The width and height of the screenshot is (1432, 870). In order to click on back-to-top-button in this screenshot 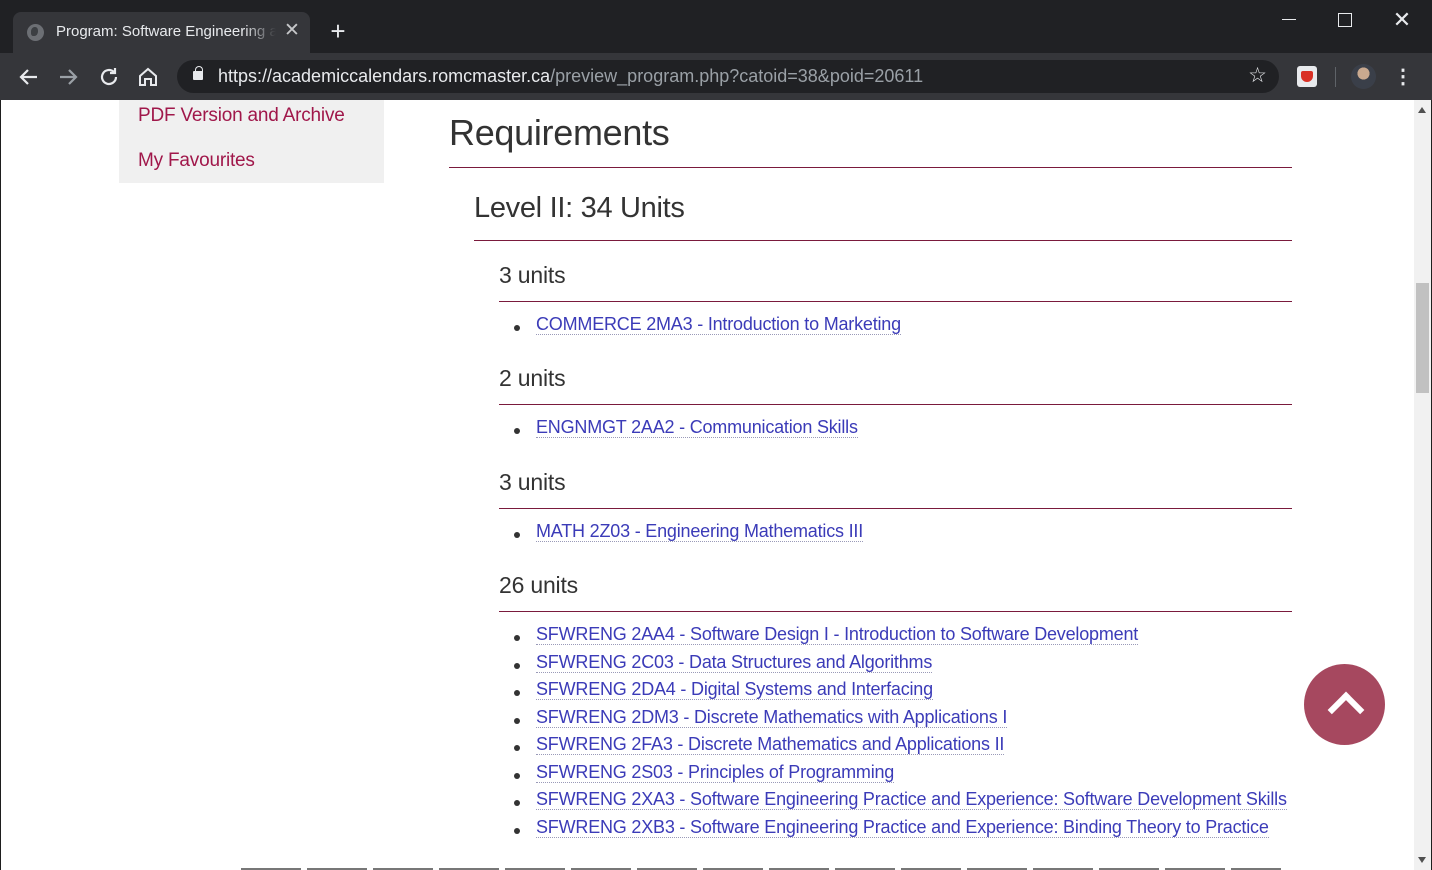, I will do `click(1344, 704)`.